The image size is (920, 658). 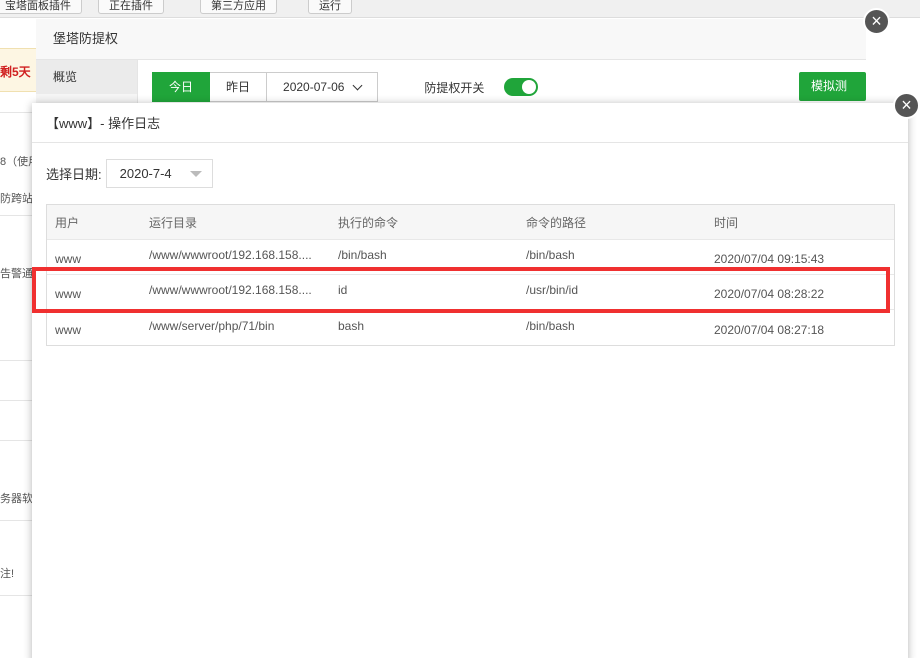 What do you see at coordinates (769, 329) in the screenshot?
I see `cell-time: 2020/07/04 08:27:18` at bounding box center [769, 329].